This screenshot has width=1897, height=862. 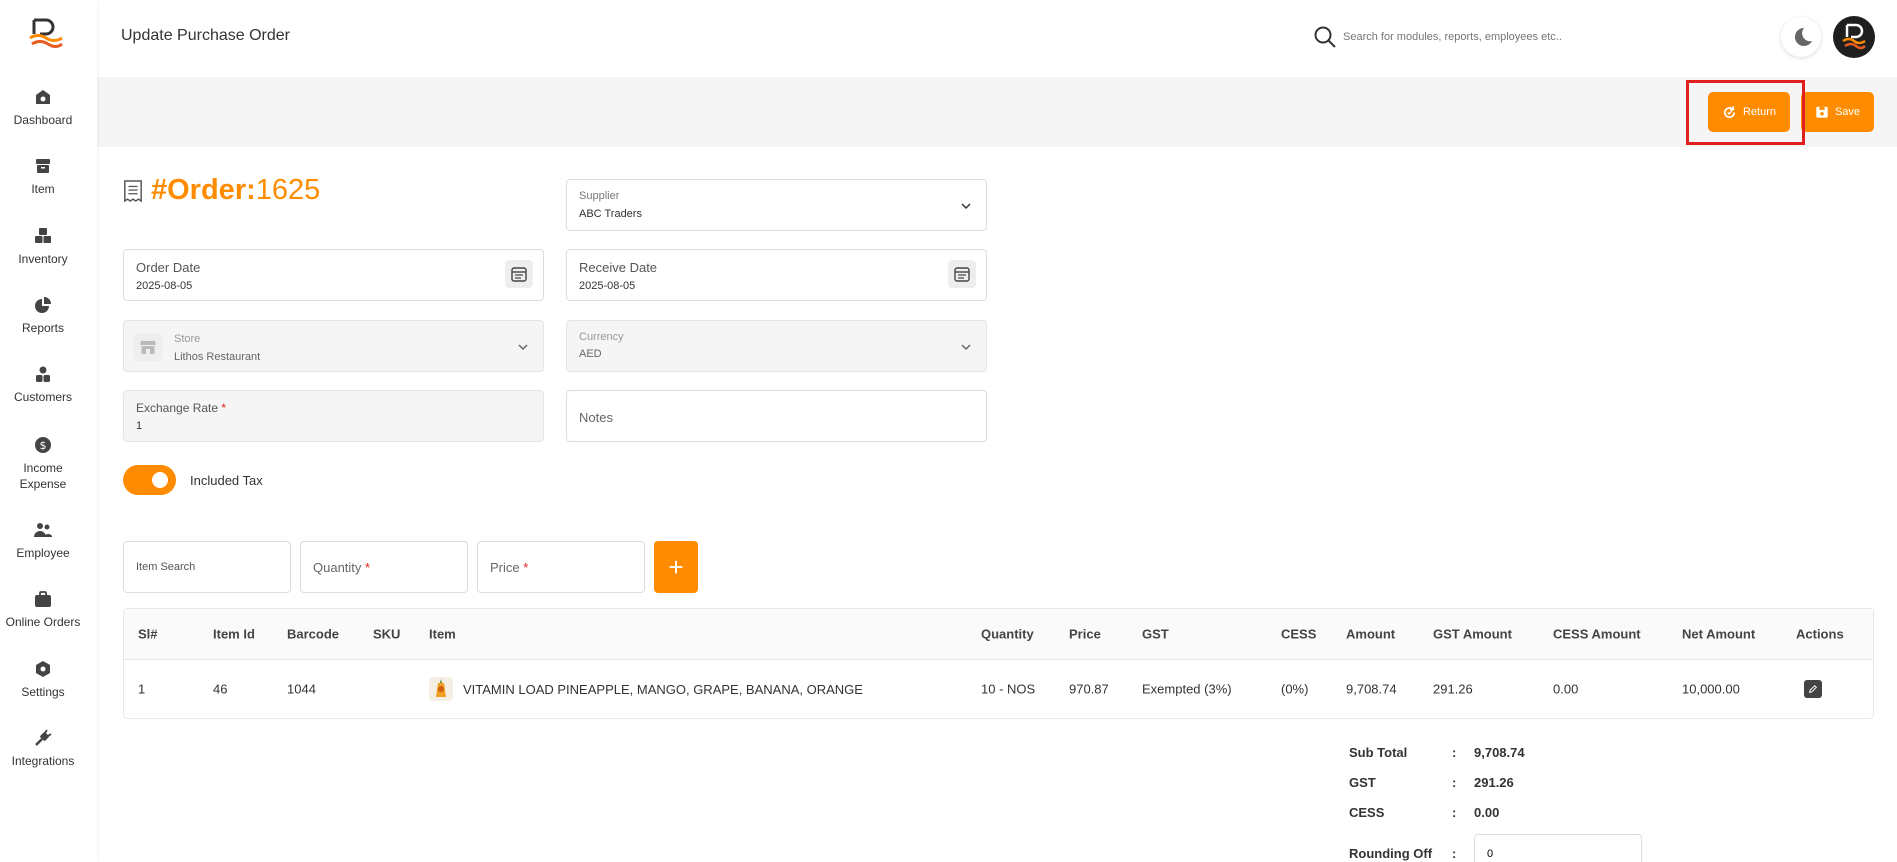 I want to click on exchange-rate-field: Exchange Rate * 1, so click(x=333, y=416).